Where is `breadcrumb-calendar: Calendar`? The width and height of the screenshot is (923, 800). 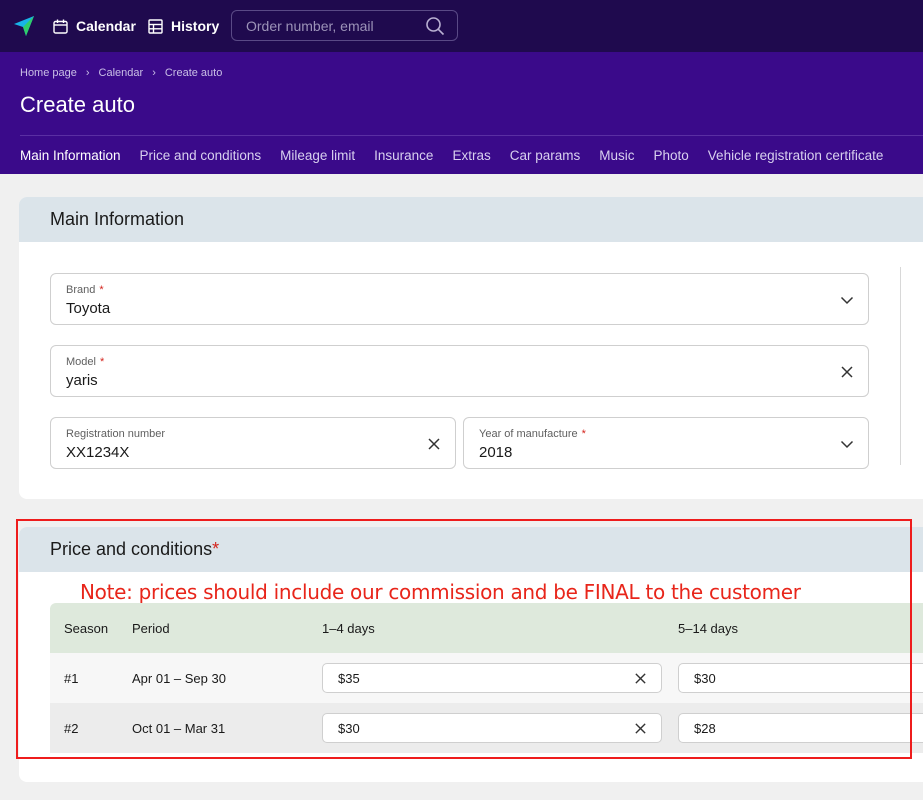 breadcrumb-calendar: Calendar is located at coordinates (121, 73).